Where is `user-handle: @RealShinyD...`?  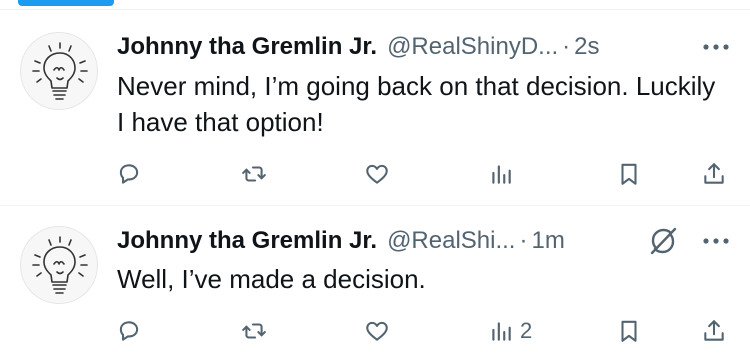
user-handle: @RealShinyD... is located at coordinates (472, 47).